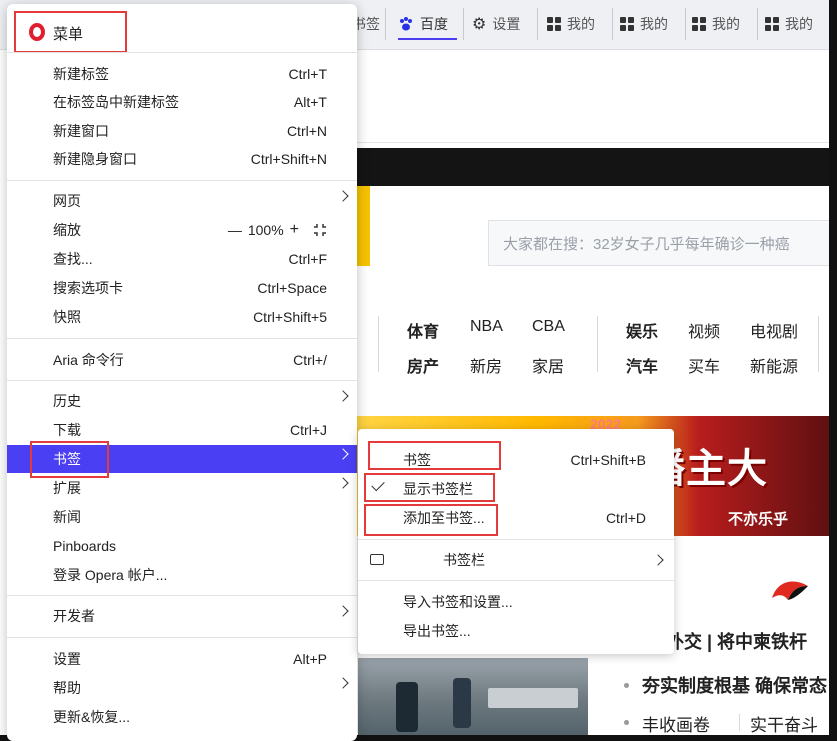 This screenshot has width=837, height=741. Describe the element at coordinates (646, 244) in the screenshot. I see `search-hint: 大家都在搜：32岁女子几乎每年确诊一种癌` at that location.